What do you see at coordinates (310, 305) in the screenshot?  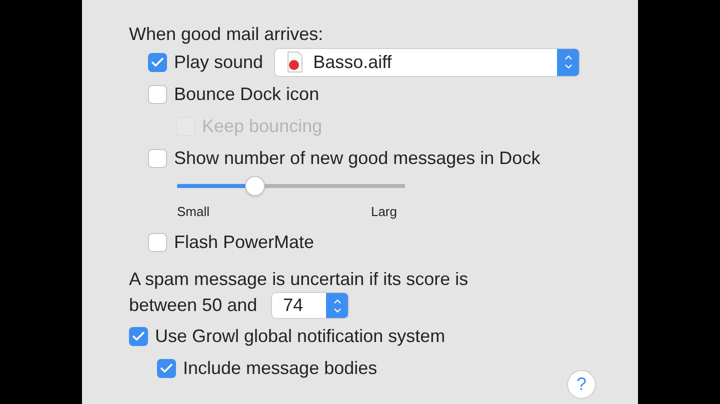 I see `score-stepper: 74` at bounding box center [310, 305].